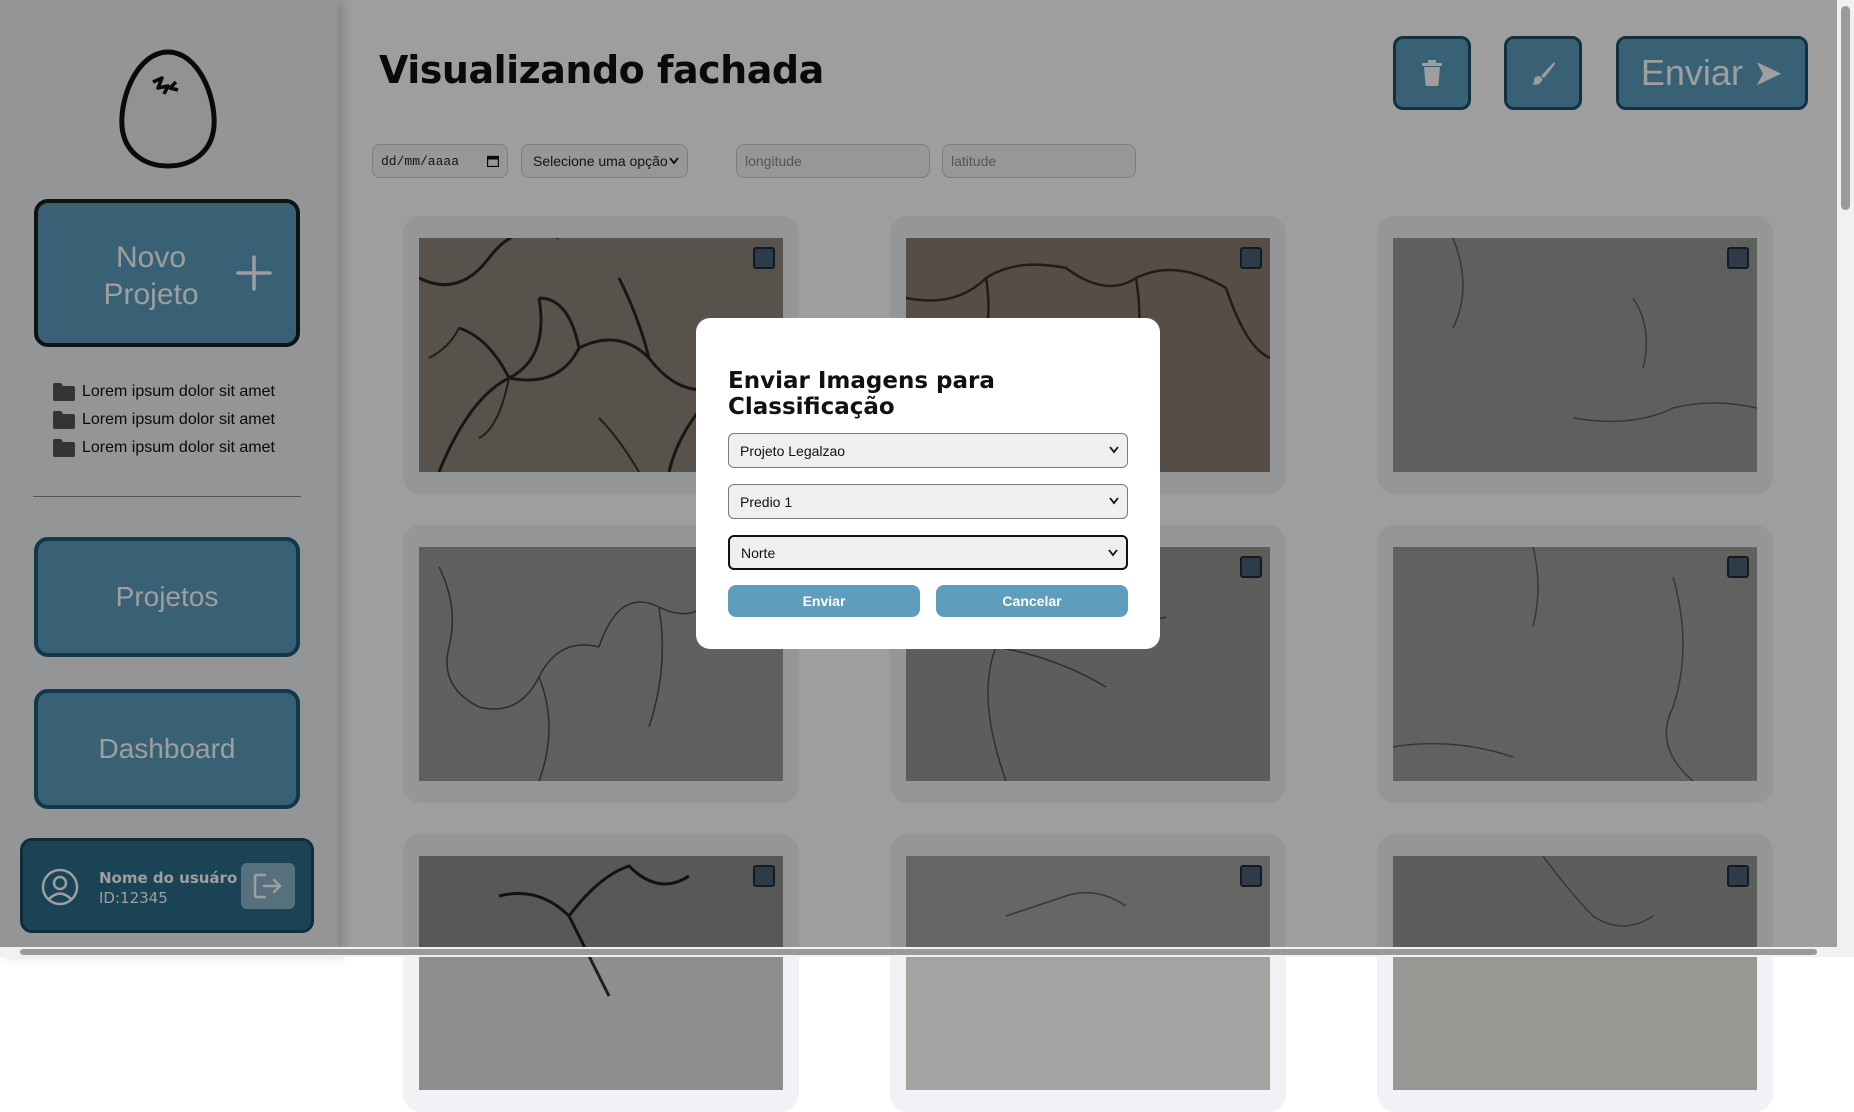 This screenshot has width=1854, height=1112. What do you see at coordinates (928, 501) in the screenshot?
I see `building-select: Predio 1` at bounding box center [928, 501].